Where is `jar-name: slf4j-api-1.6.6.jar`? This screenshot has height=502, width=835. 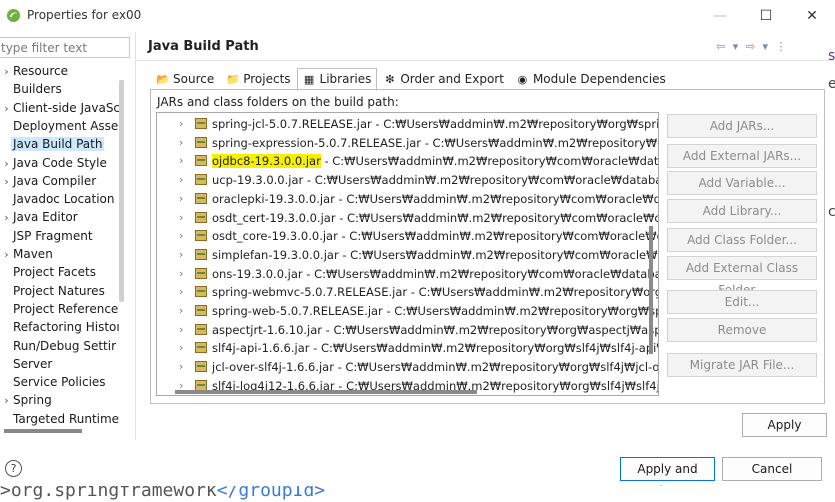 jar-name: slf4j-api-1.6.6.jar is located at coordinates (261, 348).